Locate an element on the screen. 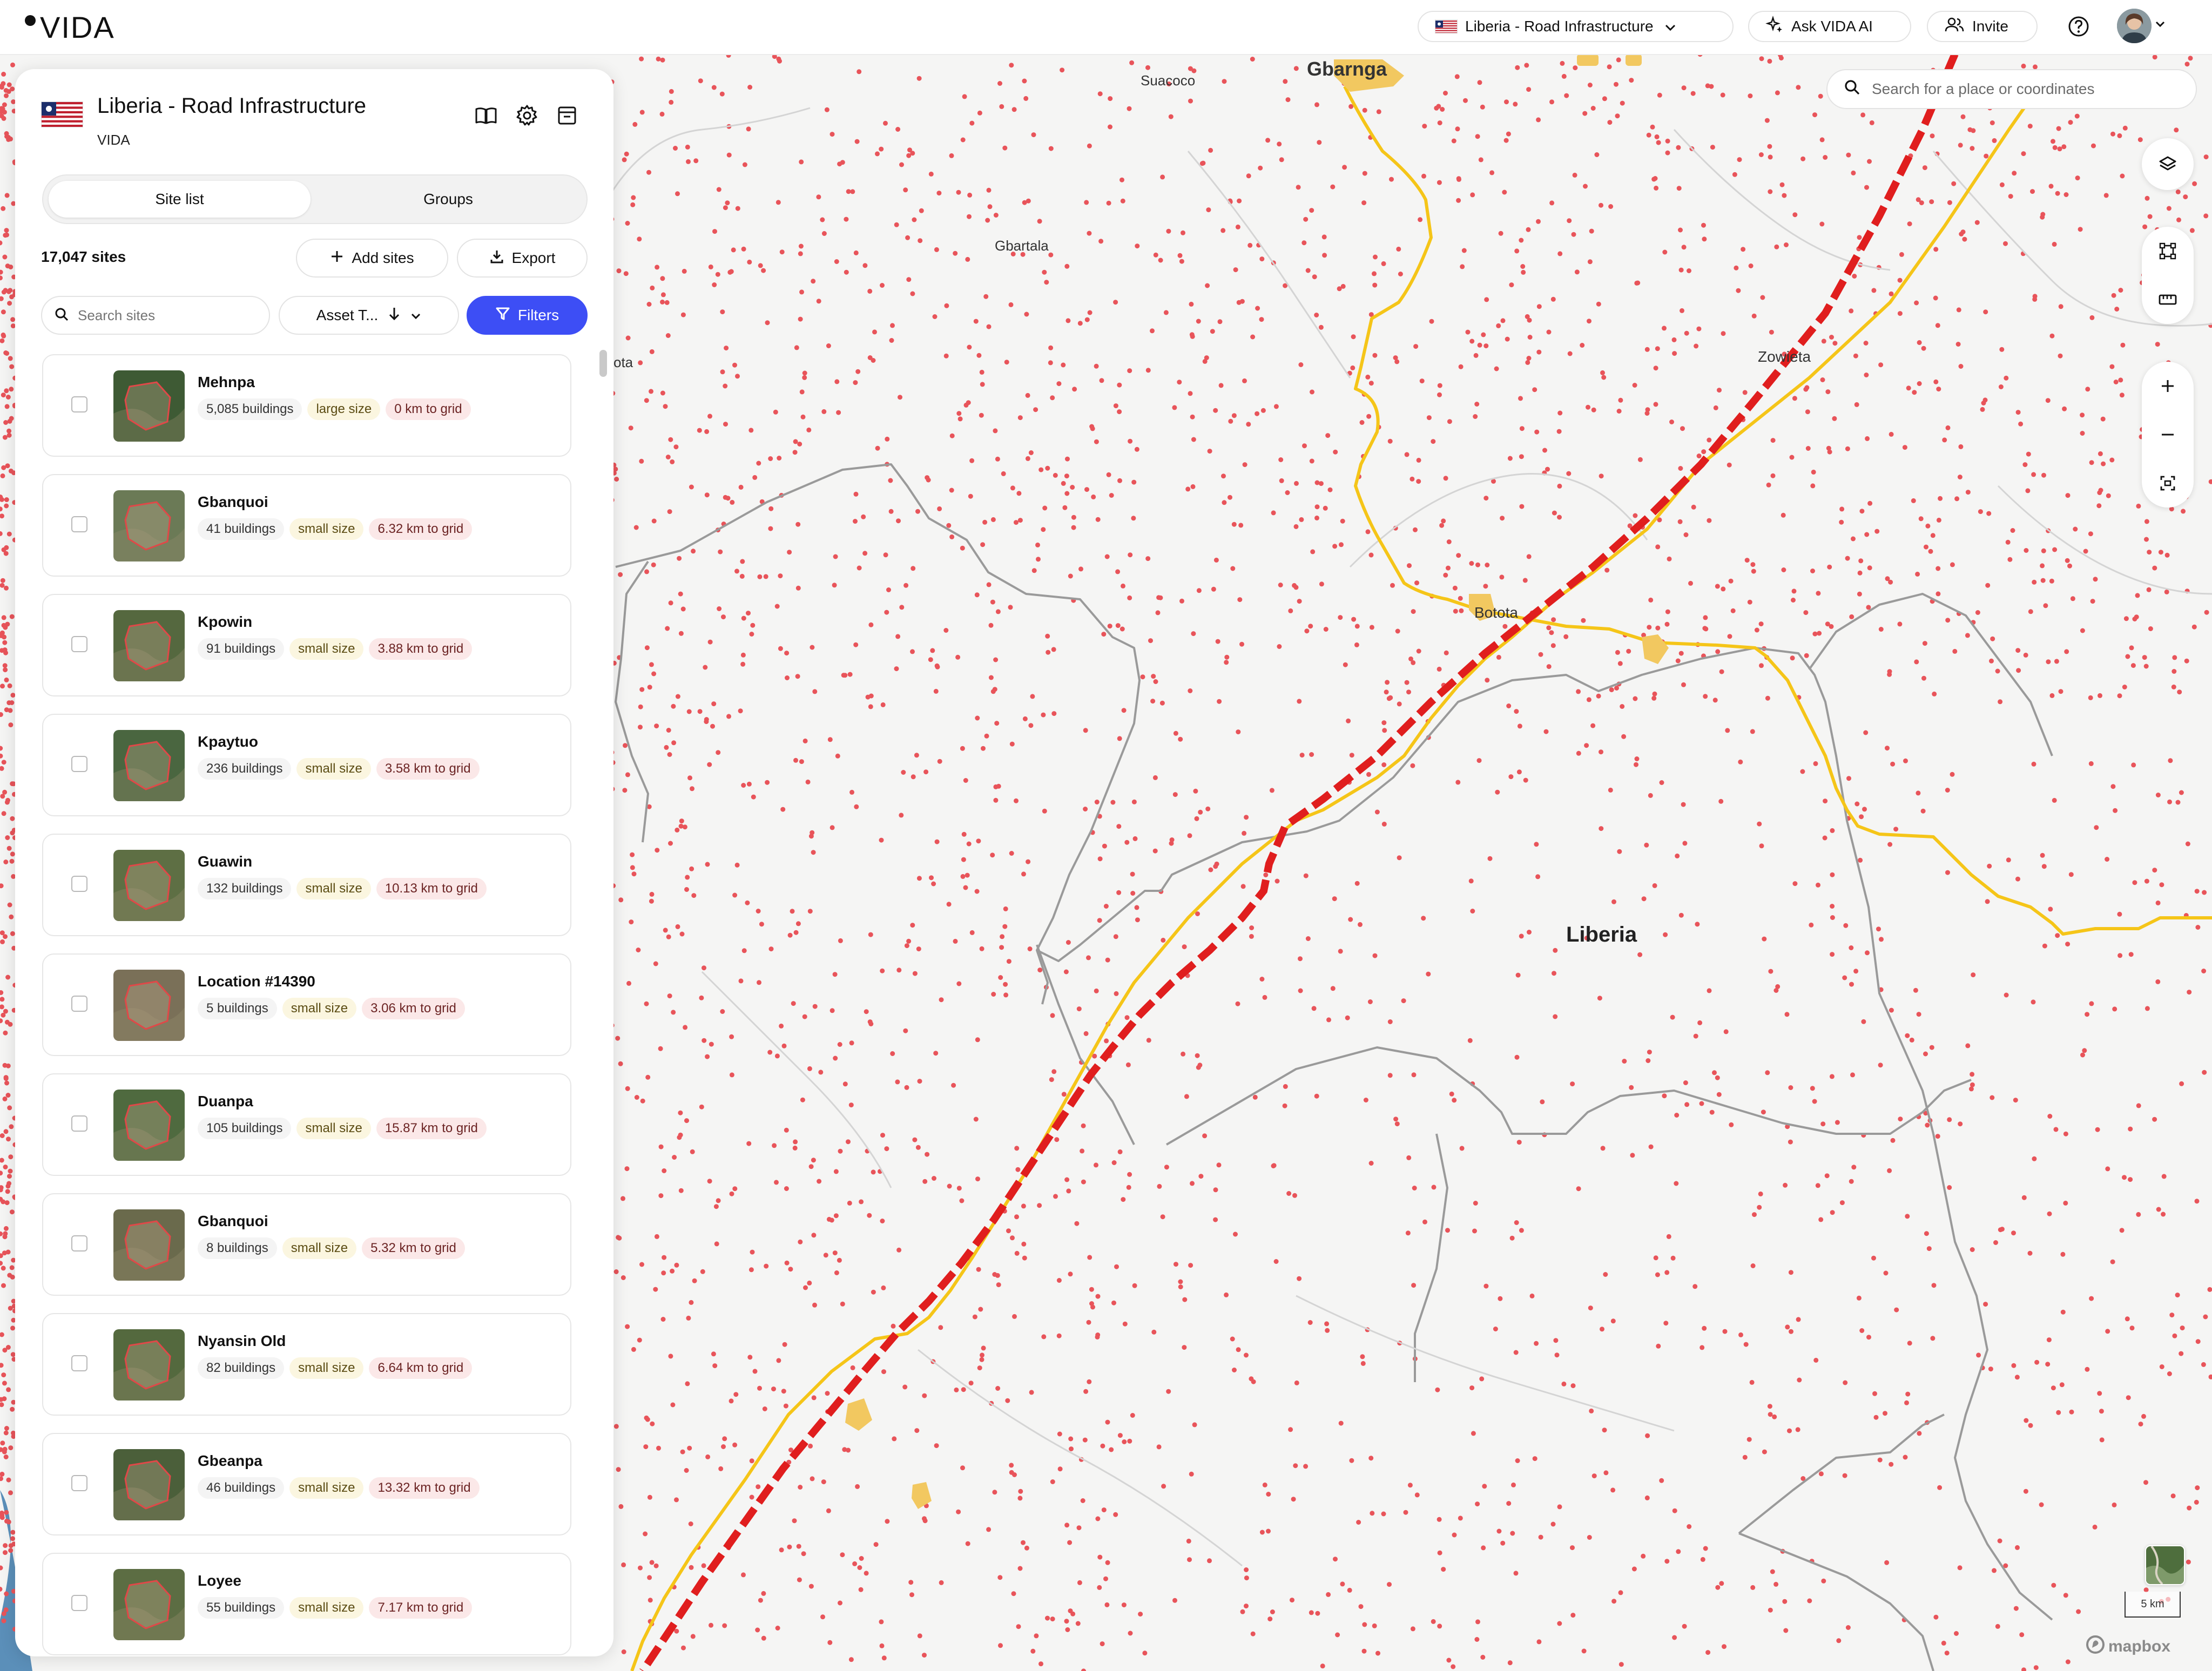 The image size is (2212, 1671). buildings-badge: 236 buildings is located at coordinates (245, 769).